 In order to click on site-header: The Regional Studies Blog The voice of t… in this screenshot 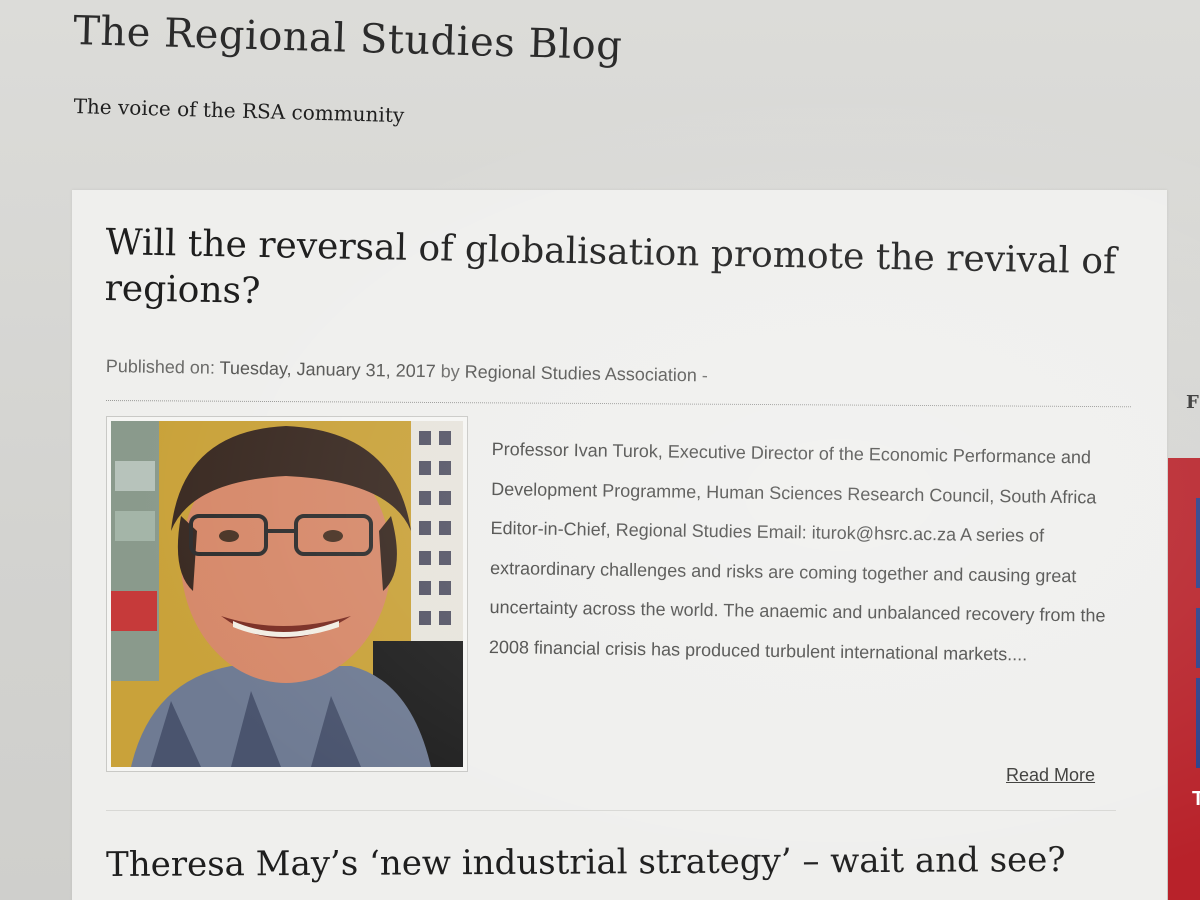, I will do `click(523, 67)`.